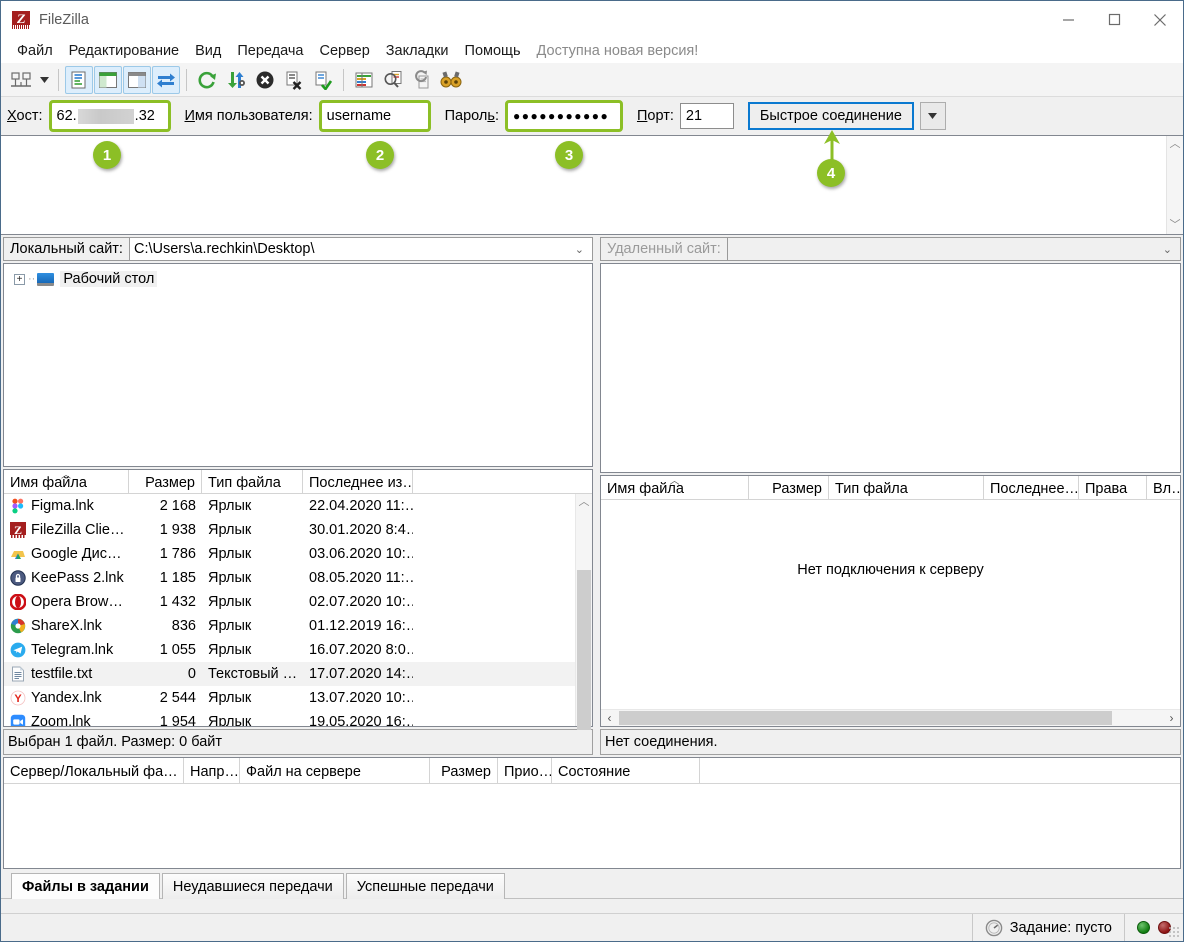 The width and height of the screenshot is (1184, 942). What do you see at coordinates (85, 886) in the screenshot?
I see `tab-queued-files: Файлы в задании` at bounding box center [85, 886].